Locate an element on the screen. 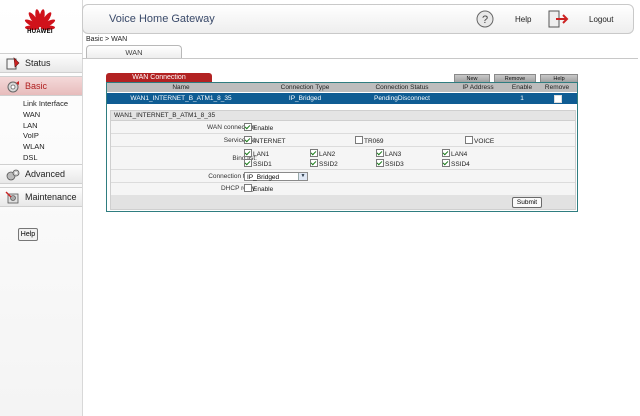  bind-lan2-checkbox is located at coordinates (314, 153).